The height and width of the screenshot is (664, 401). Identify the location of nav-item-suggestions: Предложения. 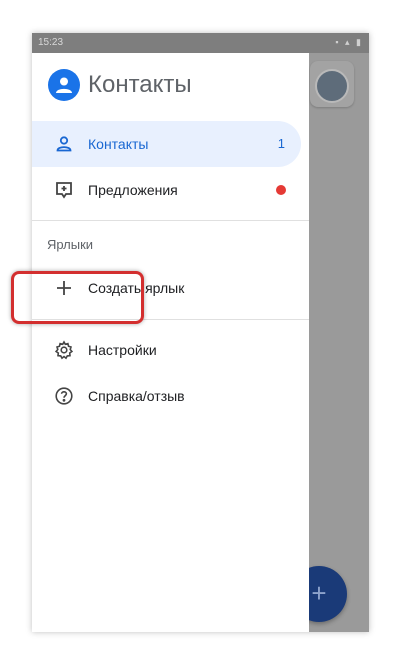
(166, 190).